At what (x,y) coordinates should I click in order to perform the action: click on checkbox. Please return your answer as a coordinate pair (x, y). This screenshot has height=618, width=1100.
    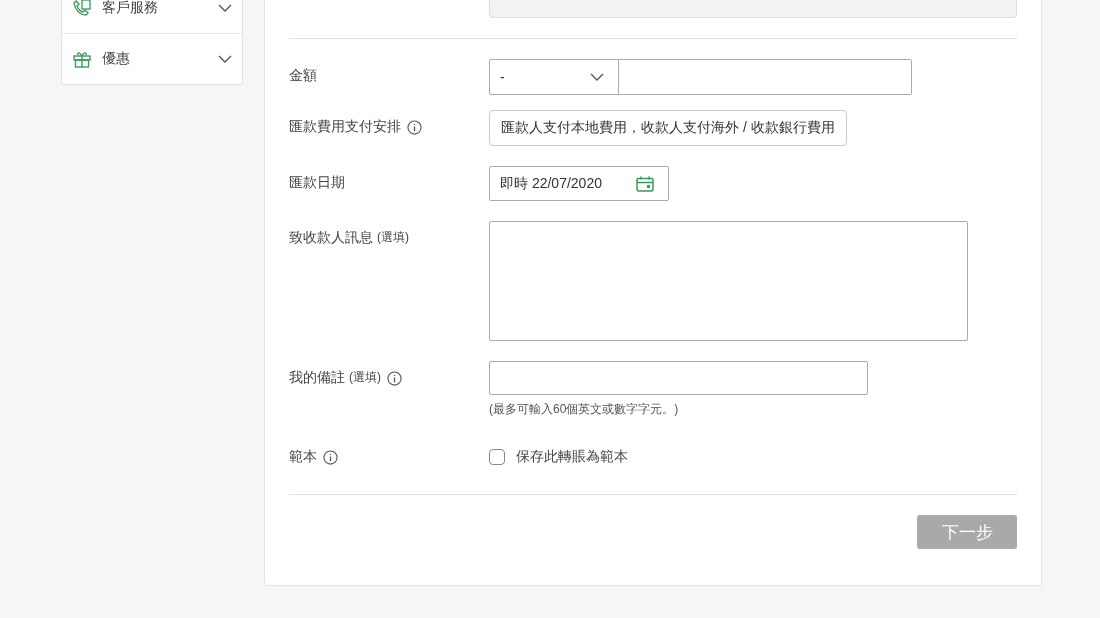
    Looking at the image, I should click on (497, 457).